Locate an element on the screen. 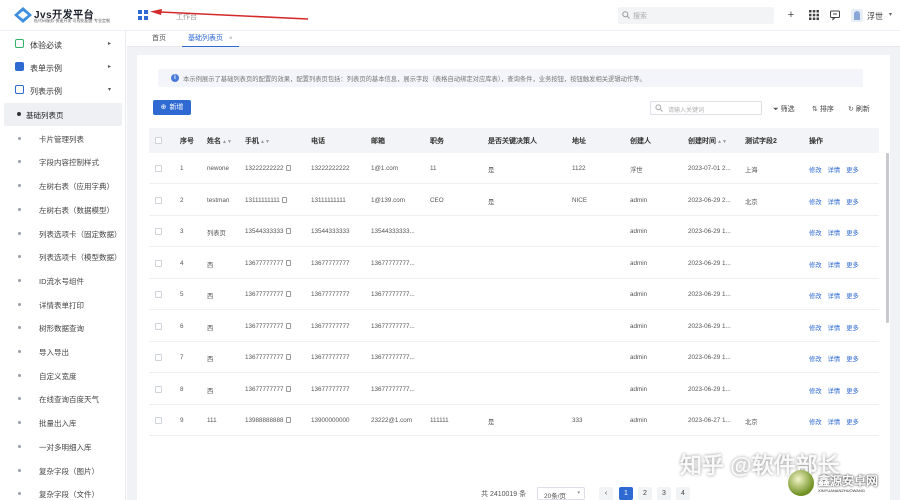 The width and height of the screenshot is (900, 500). tab-basic-list: 基础列表页 × is located at coordinates (210, 39).